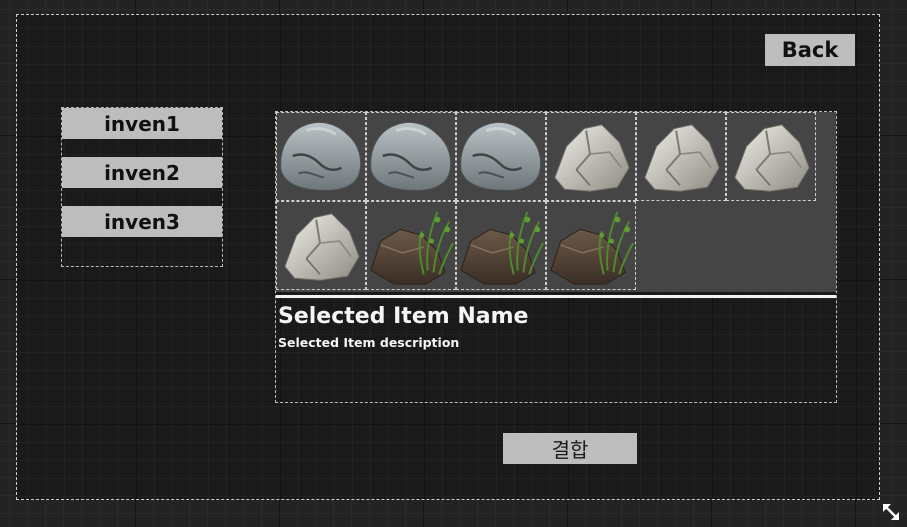  What do you see at coordinates (142, 172) in the screenshot?
I see `inventory-tab-inven2: inven2` at bounding box center [142, 172].